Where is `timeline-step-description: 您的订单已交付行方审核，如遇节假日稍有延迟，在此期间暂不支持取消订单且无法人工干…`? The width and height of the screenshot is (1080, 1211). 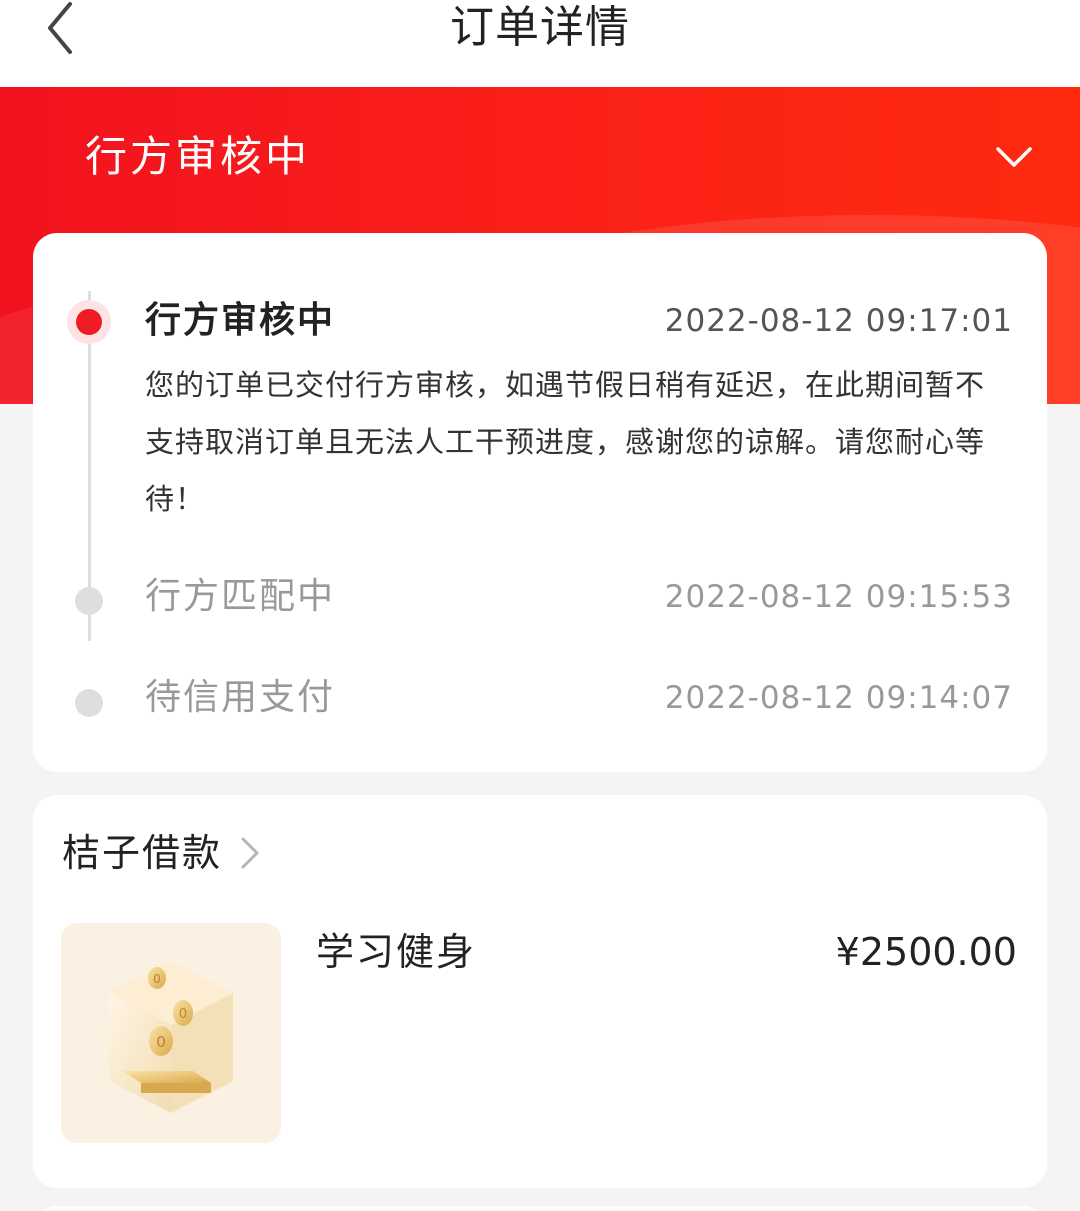 timeline-step-description: 您的订单已交付行方审核，如遇节假日稍有延迟，在此期间暂不支持取消订单且无法人工干… is located at coordinates (565, 442).